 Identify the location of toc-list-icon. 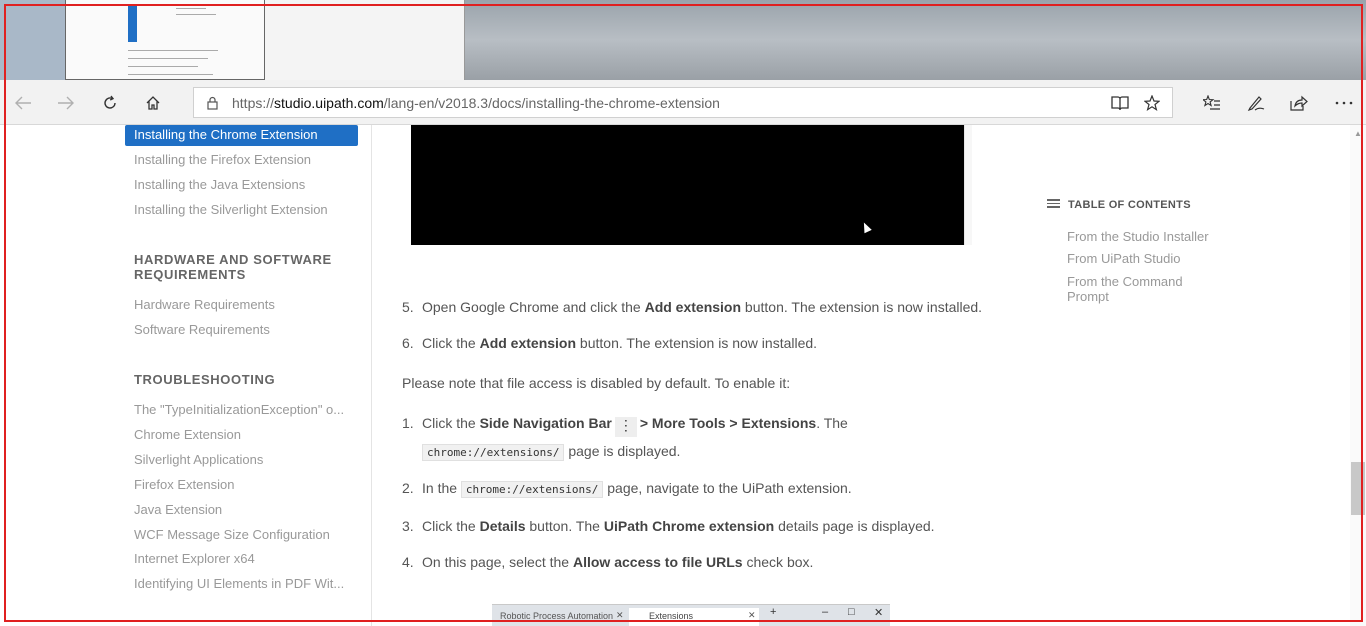
(1053, 205).